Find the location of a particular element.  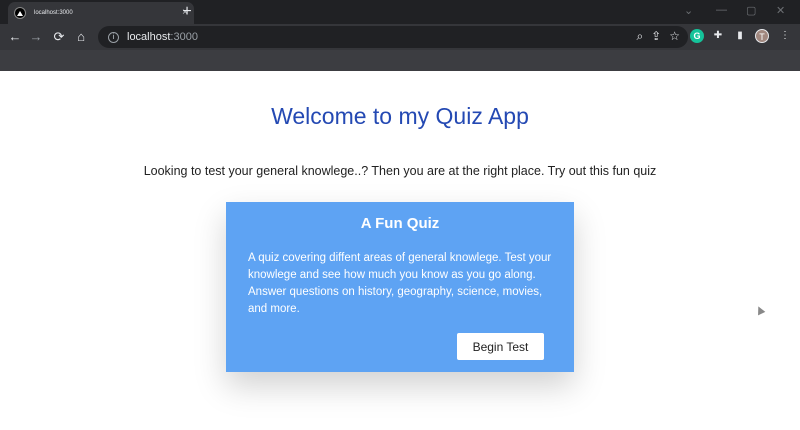

browser-tab: localhost:3000 × is located at coordinates (101, 13).